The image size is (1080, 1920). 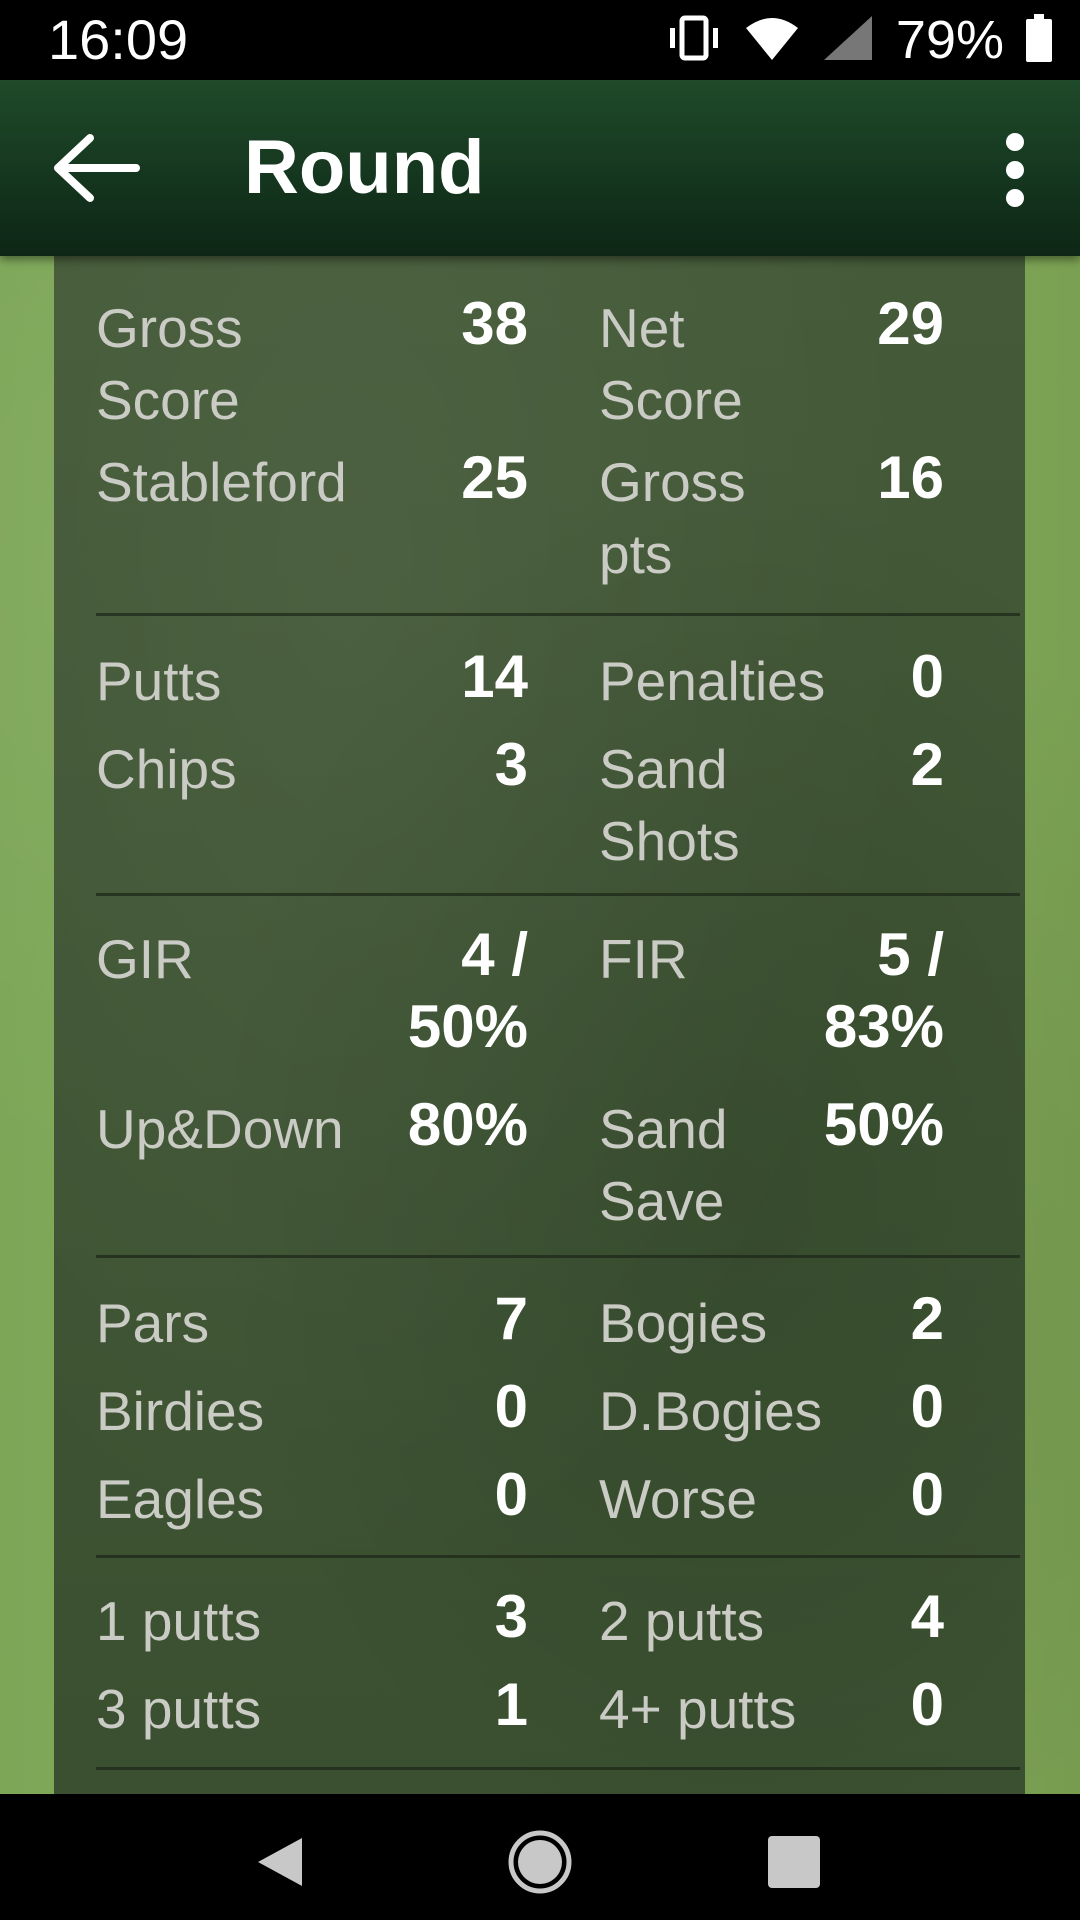 I want to click on battery-percentage: 79%, so click(x=949, y=40).